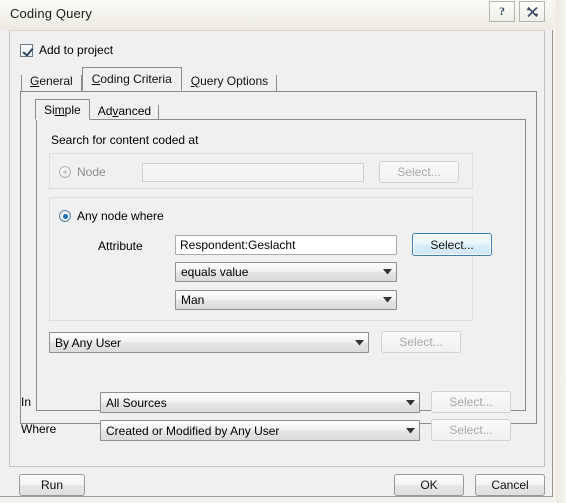  I want to click on value-dropdown-value: Man, so click(193, 300).